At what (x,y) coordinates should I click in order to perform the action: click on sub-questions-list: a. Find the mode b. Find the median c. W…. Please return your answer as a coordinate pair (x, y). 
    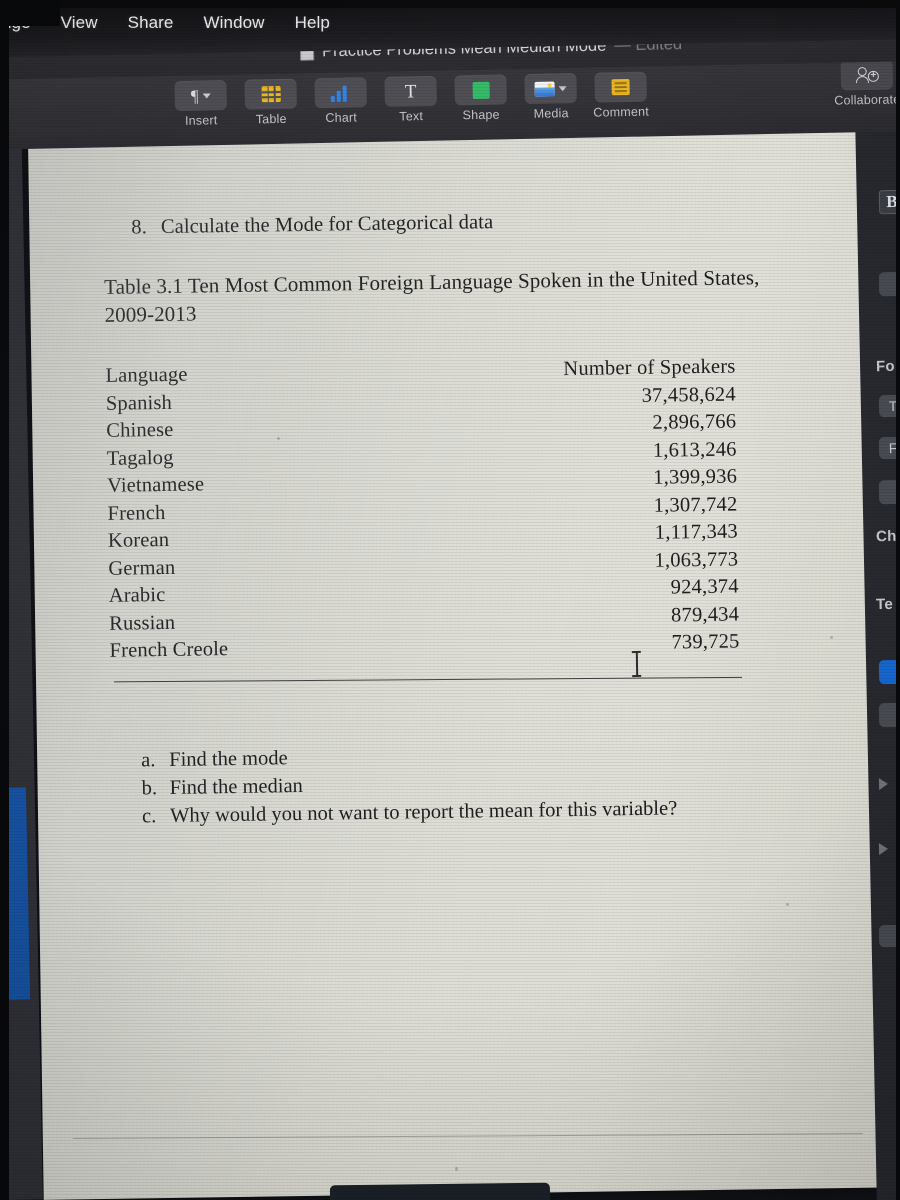
    Looking at the image, I should click on (461, 783).